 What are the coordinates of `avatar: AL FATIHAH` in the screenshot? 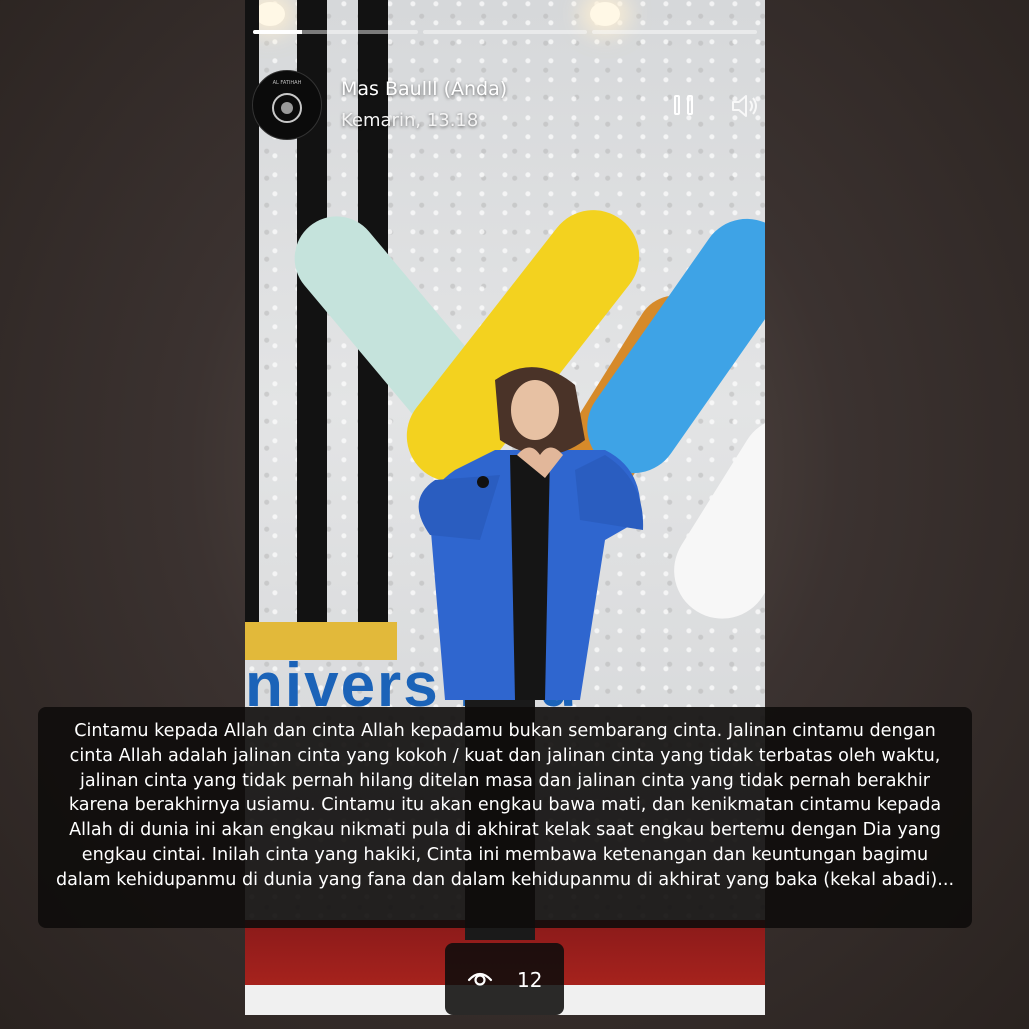 It's located at (287, 105).